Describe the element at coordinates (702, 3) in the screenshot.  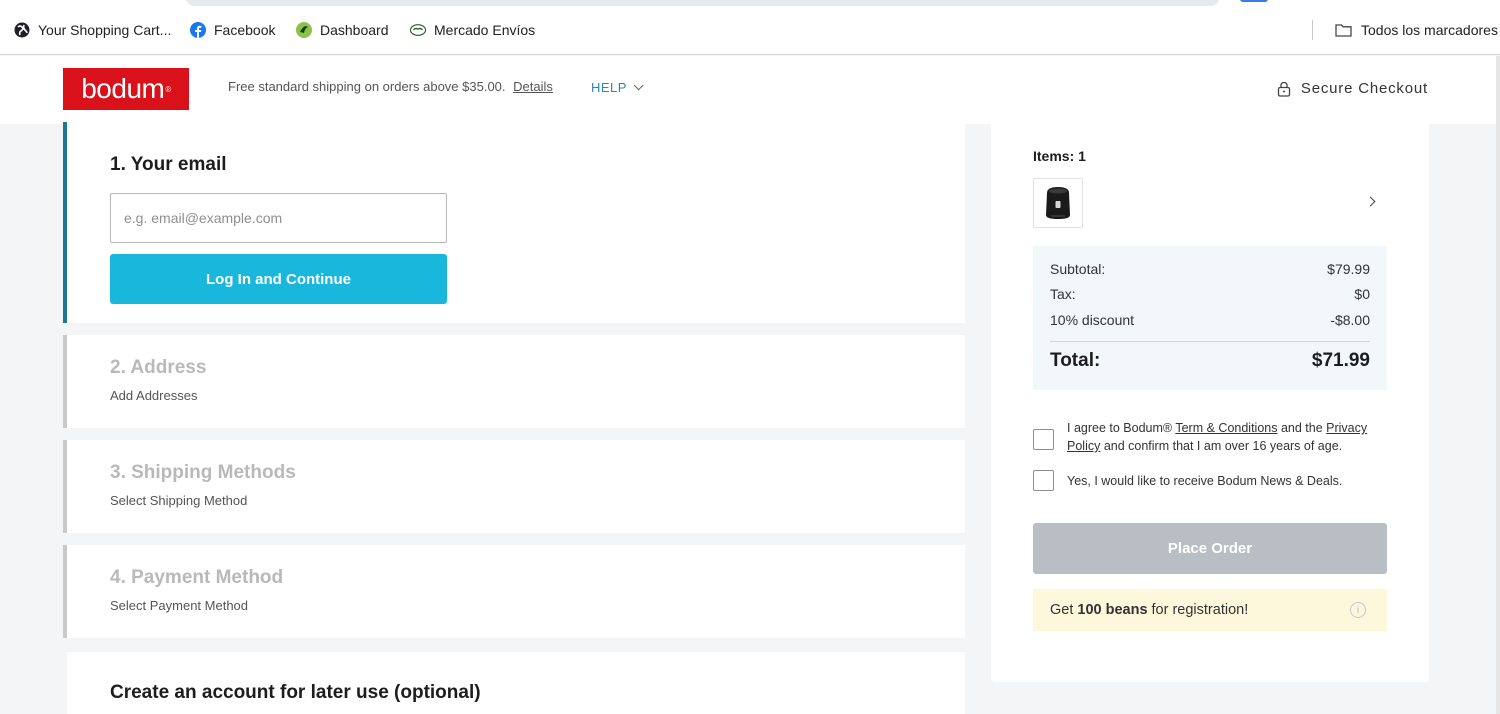
I see `address-bar` at that location.